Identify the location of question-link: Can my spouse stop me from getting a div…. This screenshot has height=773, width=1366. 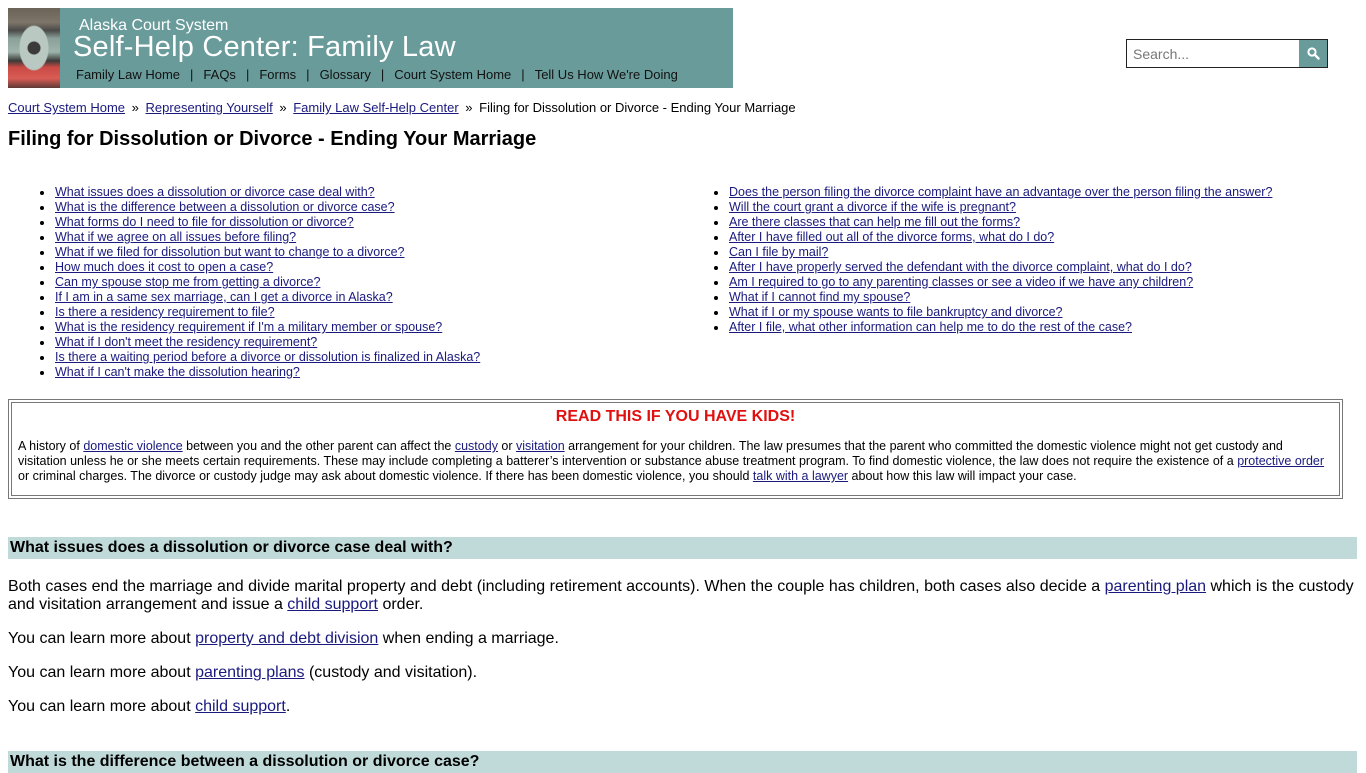
(187, 282).